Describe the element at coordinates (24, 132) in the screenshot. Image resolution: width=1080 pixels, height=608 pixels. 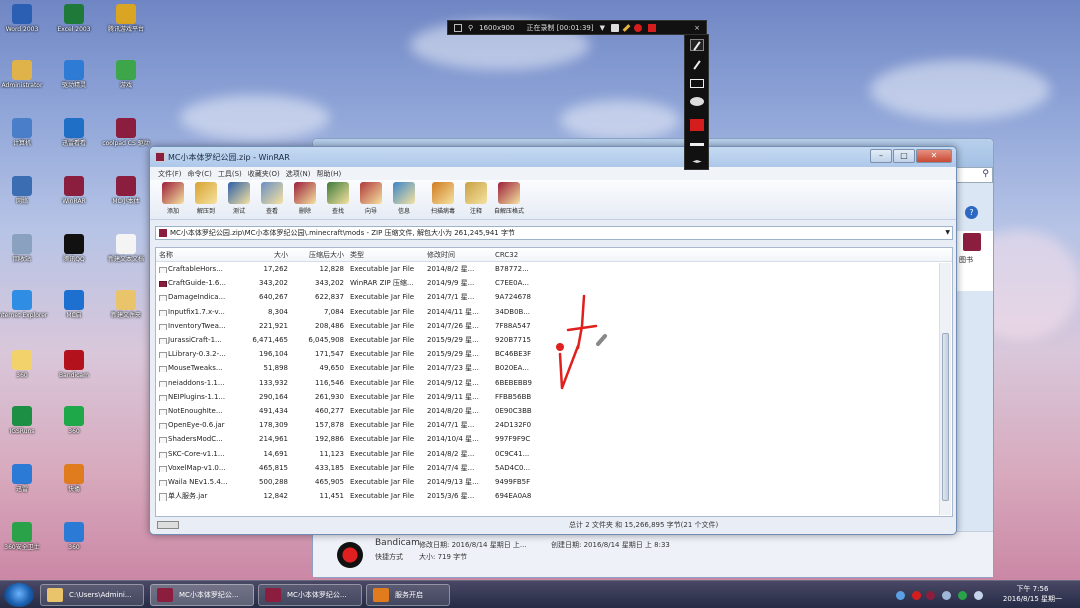
I see `desktop-icon: 计算机` at that location.